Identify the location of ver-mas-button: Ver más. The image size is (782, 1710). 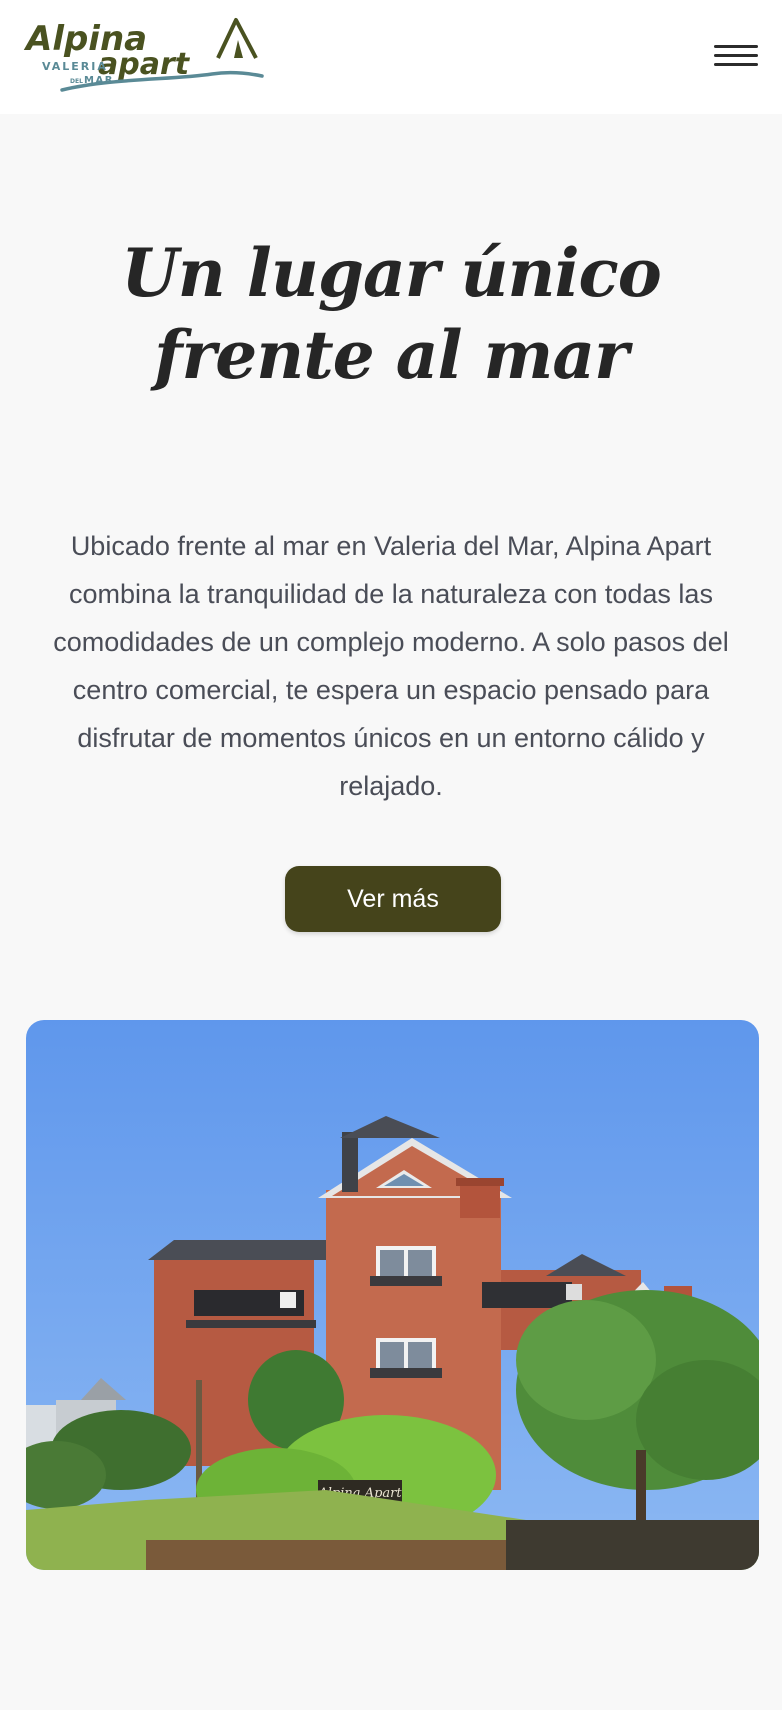
(393, 899).